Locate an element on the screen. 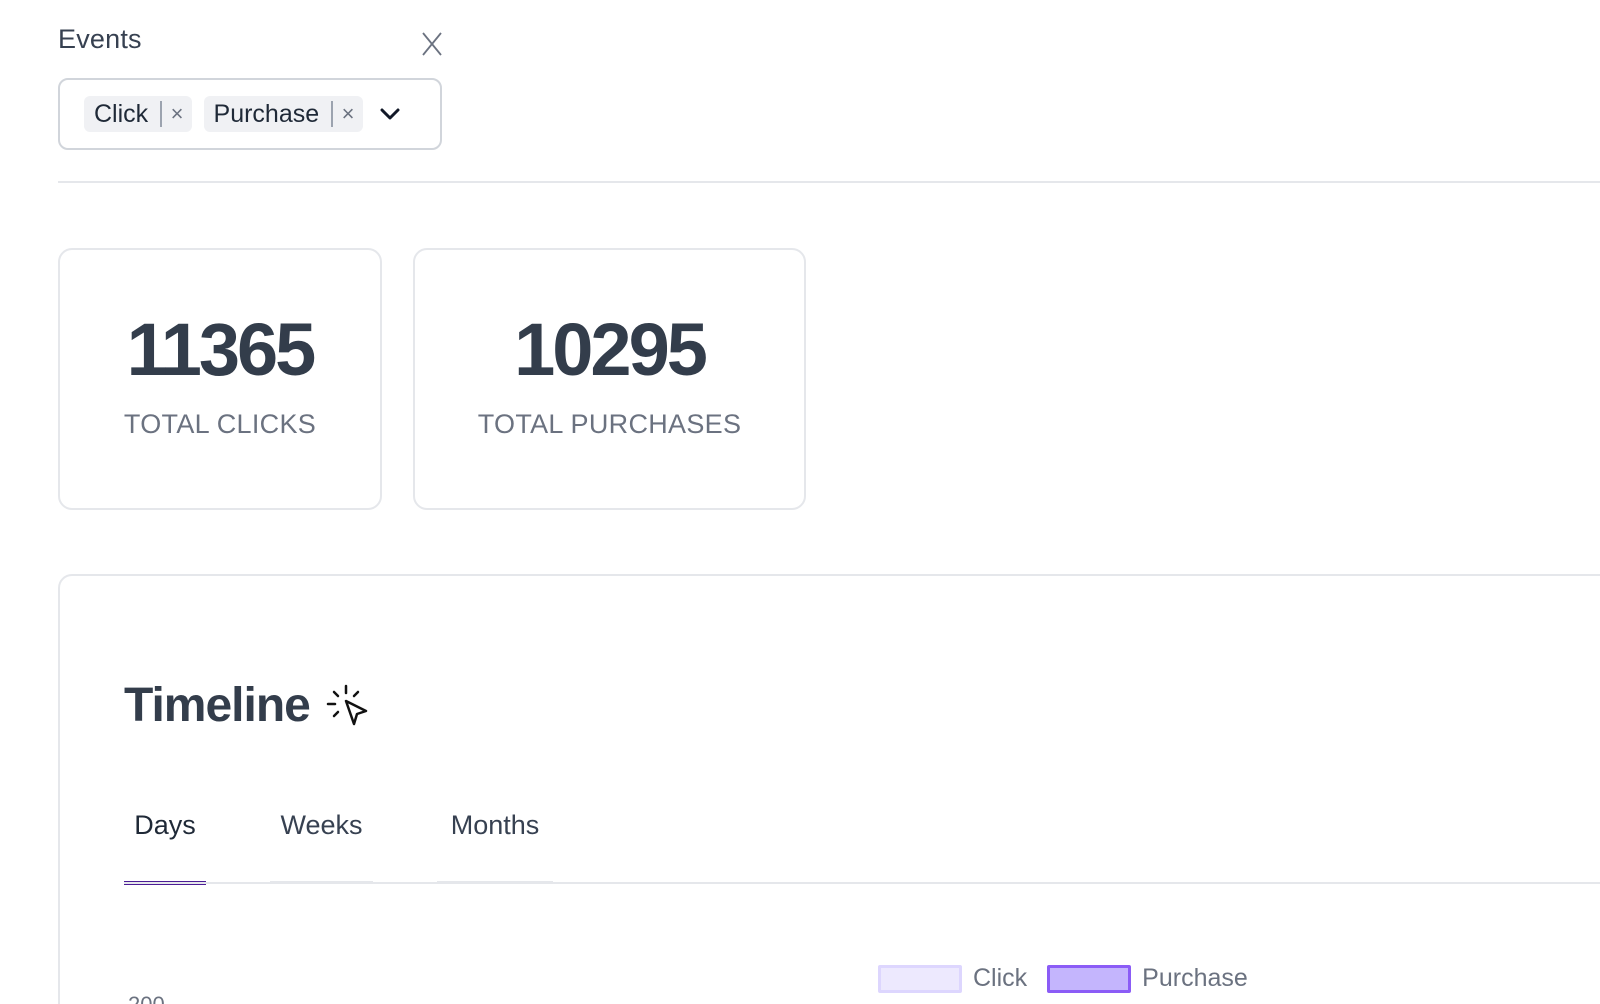  legend-item-click: Click is located at coordinates (952, 978).